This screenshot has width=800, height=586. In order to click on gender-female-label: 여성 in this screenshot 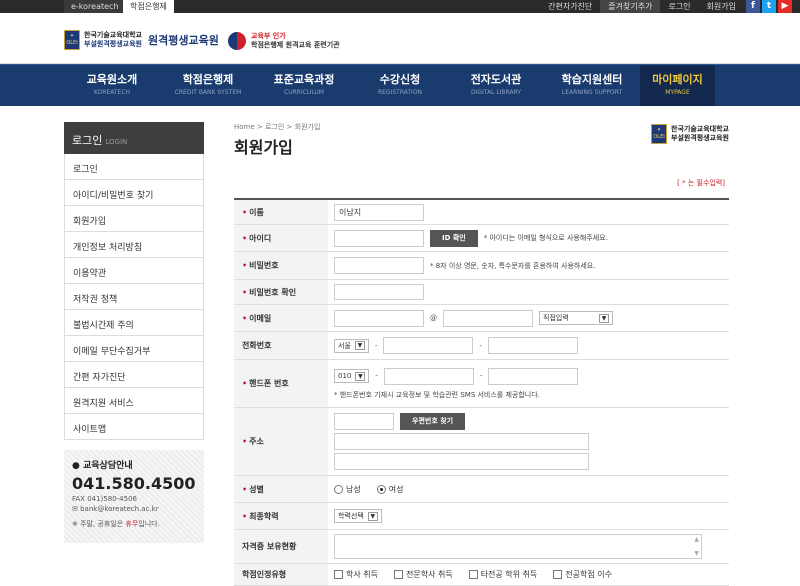, I will do `click(396, 489)`.